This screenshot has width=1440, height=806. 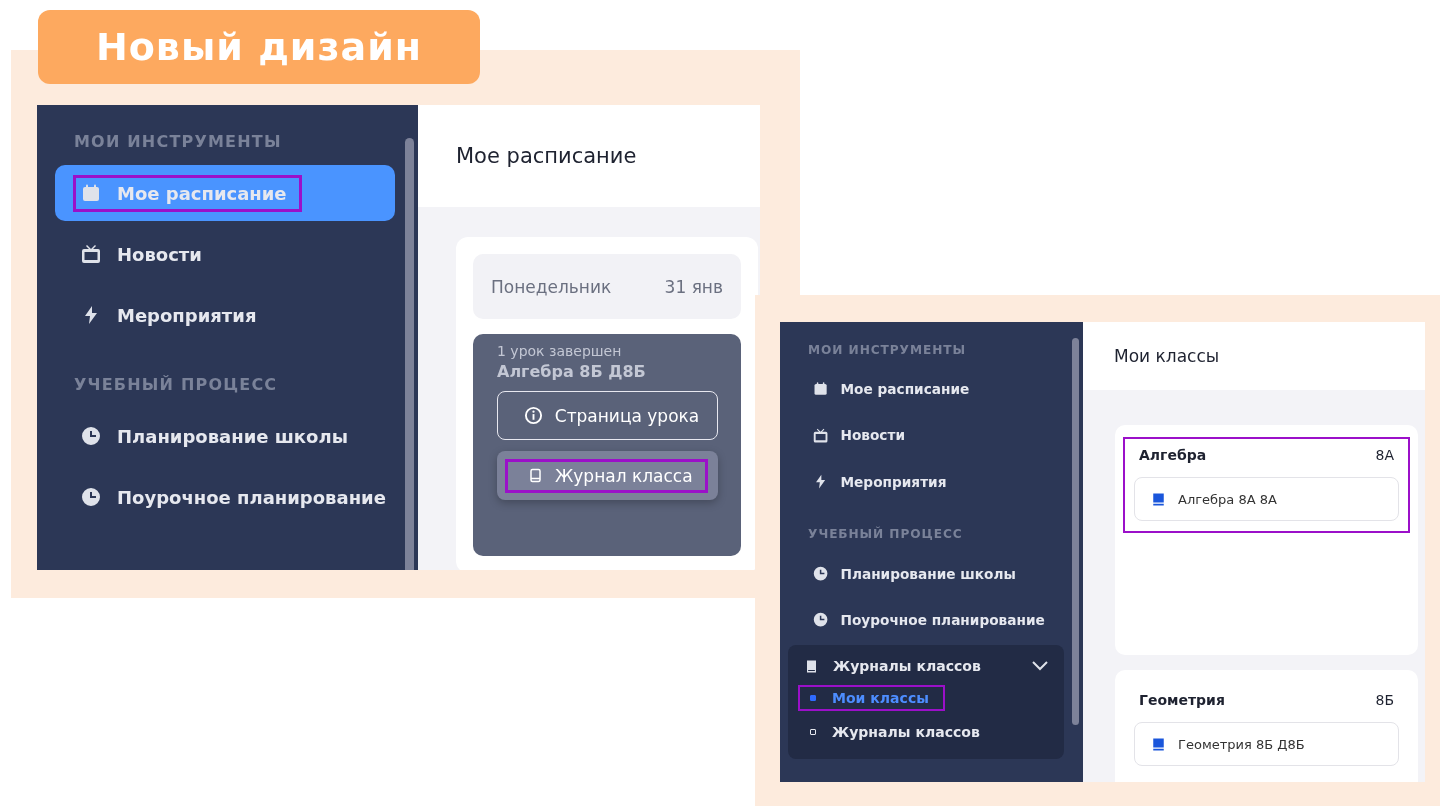 I want to click on day-date: 31 янв, so click(x=693, y=286).